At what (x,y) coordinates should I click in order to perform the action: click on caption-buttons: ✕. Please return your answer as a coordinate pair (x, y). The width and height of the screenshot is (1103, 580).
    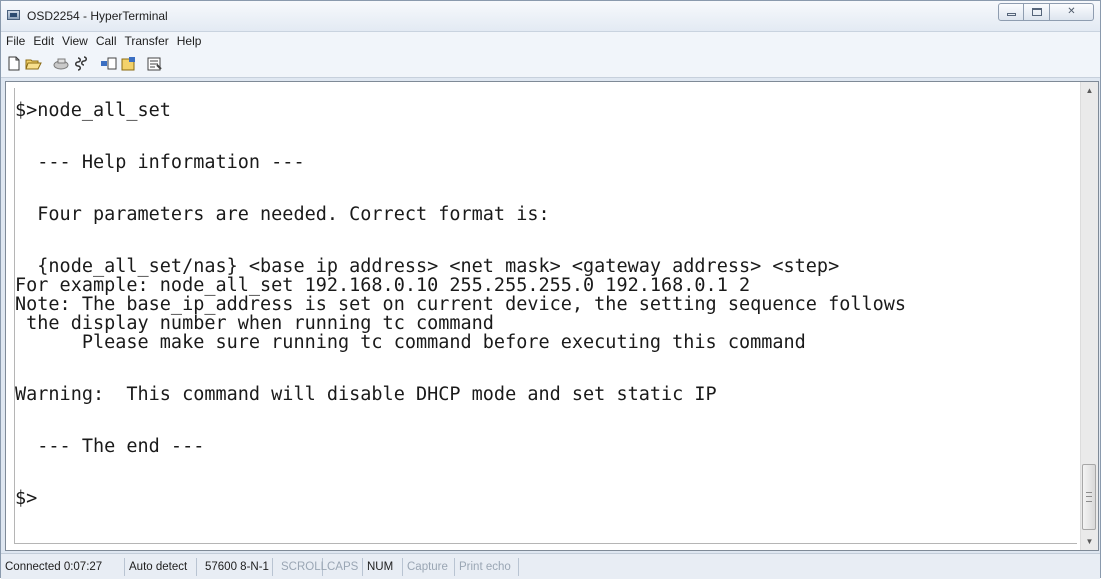
    Looking at the image, I should click on (1046, 12).